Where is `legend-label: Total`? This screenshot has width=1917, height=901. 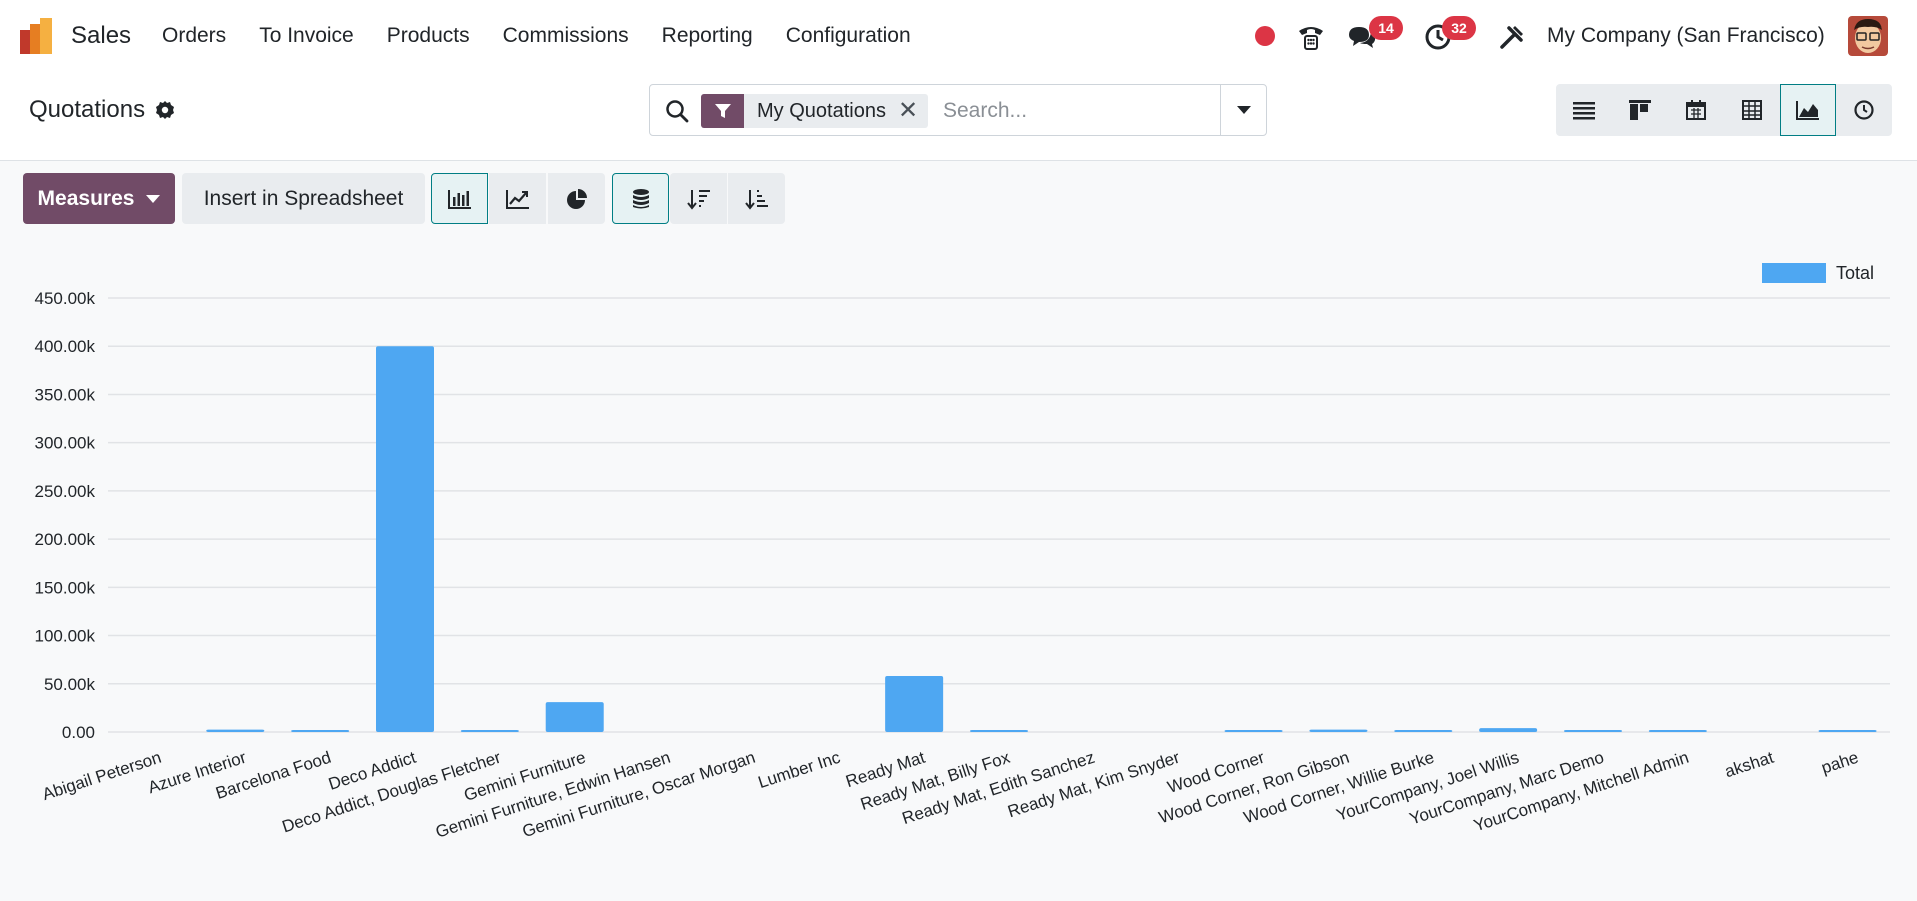
legend-label: Total is located at coordinates (1855, 273).